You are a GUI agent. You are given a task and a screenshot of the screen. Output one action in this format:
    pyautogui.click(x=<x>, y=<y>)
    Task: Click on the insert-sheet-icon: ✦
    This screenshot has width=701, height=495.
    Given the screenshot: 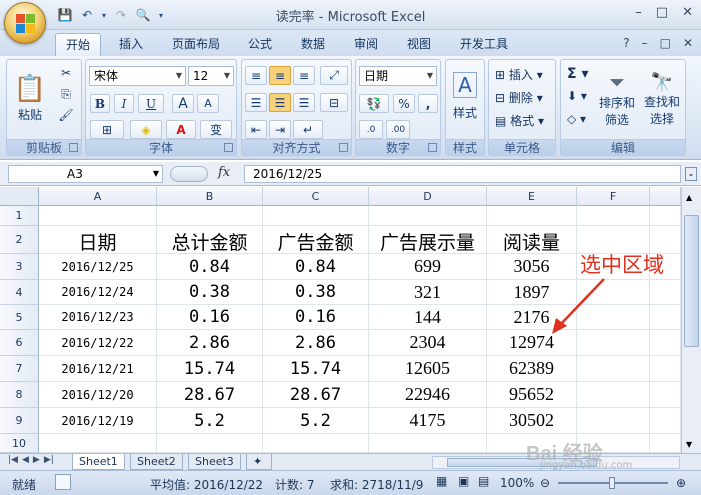 What is the action you would take?
    pyautogui.click(x=259, y=462)
    